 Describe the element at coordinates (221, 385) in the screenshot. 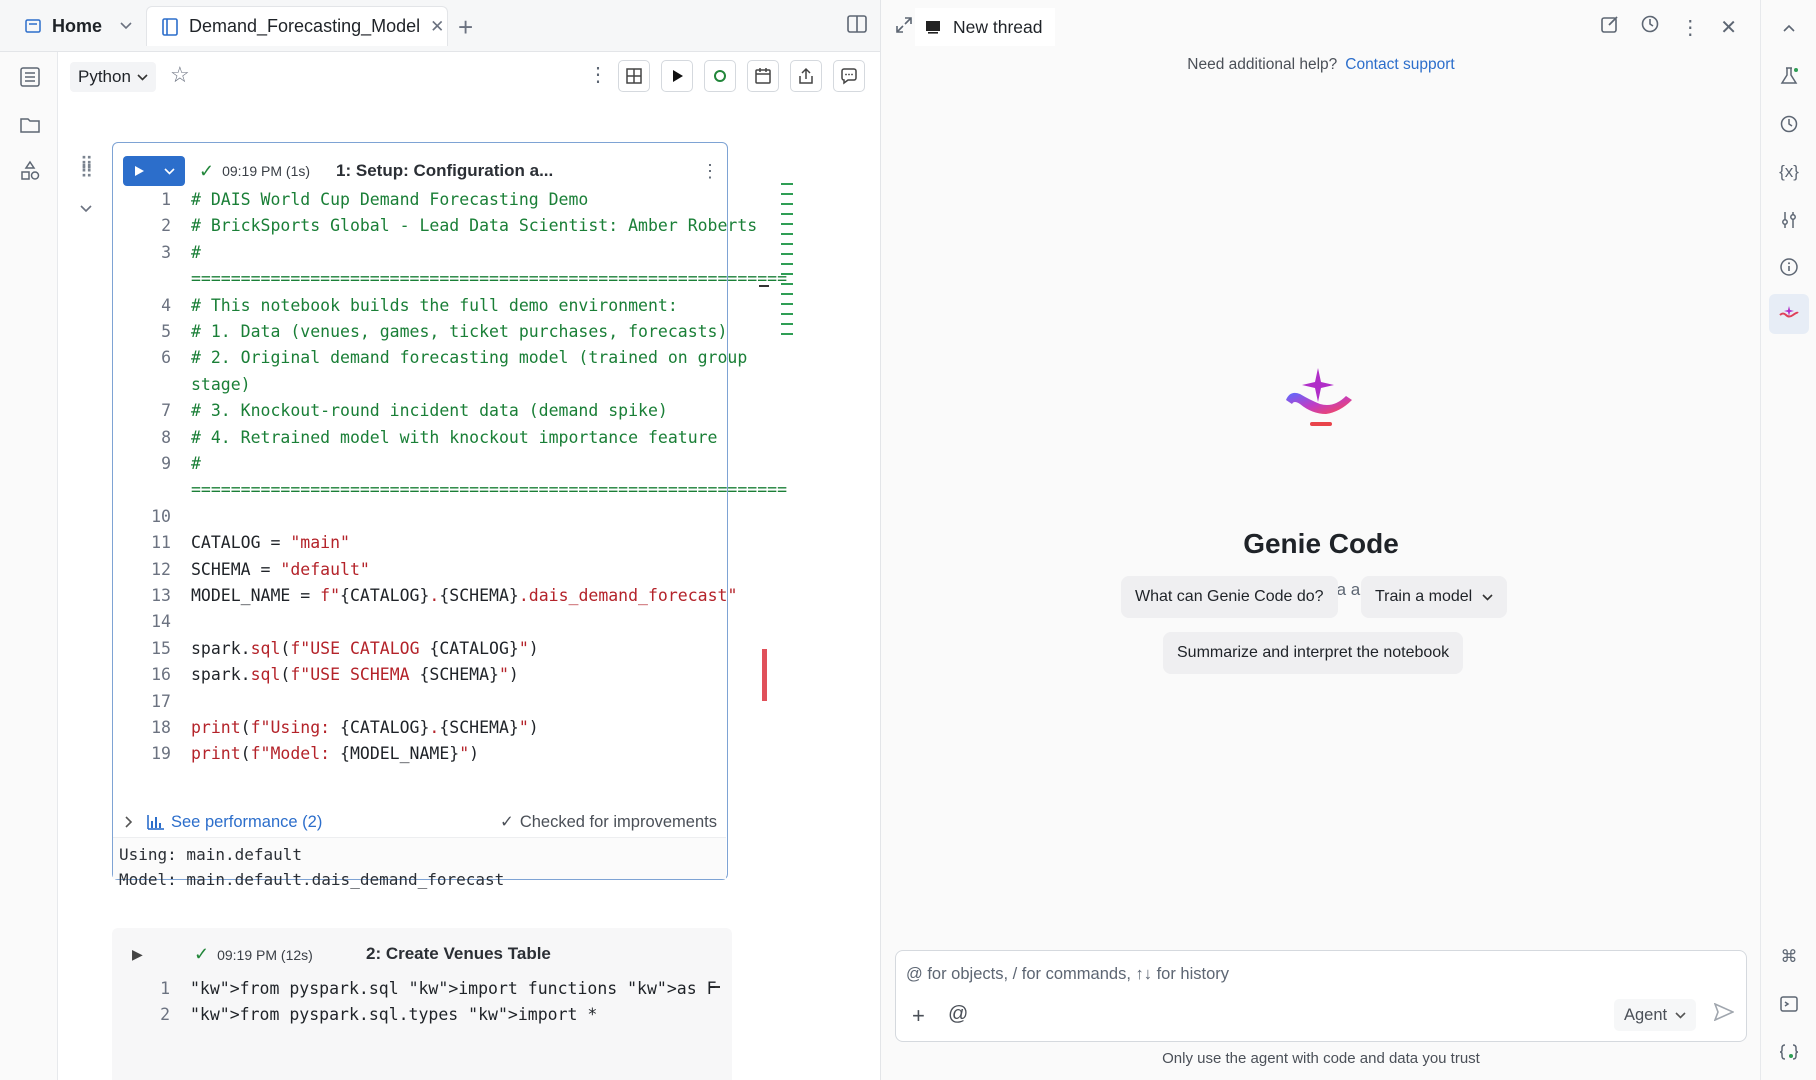

I see `code-line: stage)` at that location.